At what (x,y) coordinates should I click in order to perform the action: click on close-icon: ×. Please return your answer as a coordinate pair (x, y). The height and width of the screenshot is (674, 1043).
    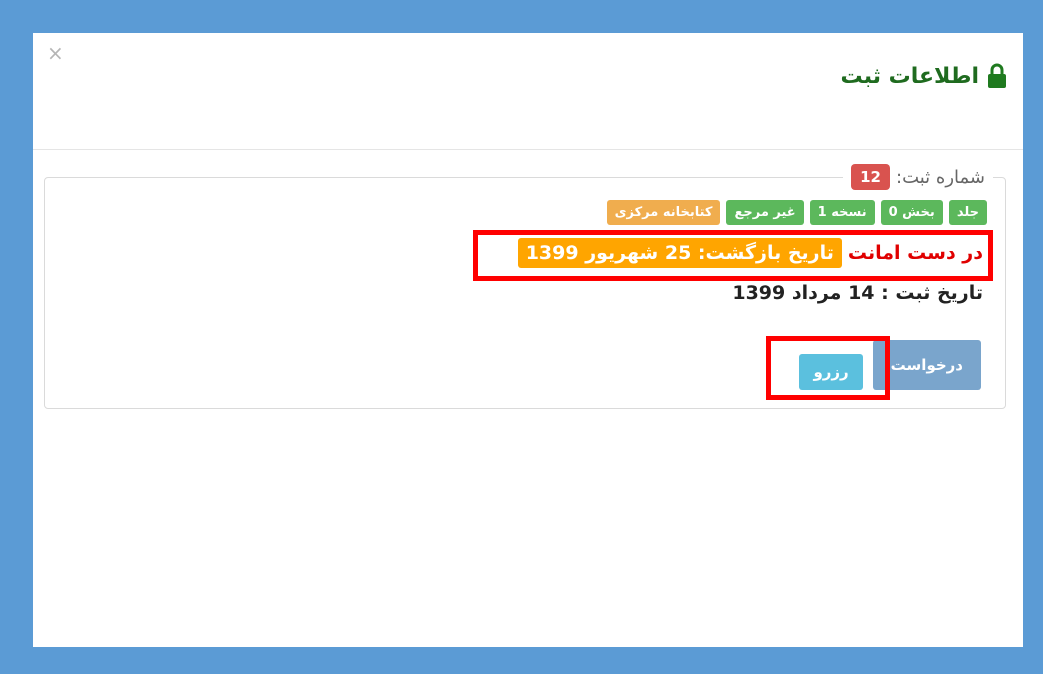
    Looking at the image, I should click on (55, 53).